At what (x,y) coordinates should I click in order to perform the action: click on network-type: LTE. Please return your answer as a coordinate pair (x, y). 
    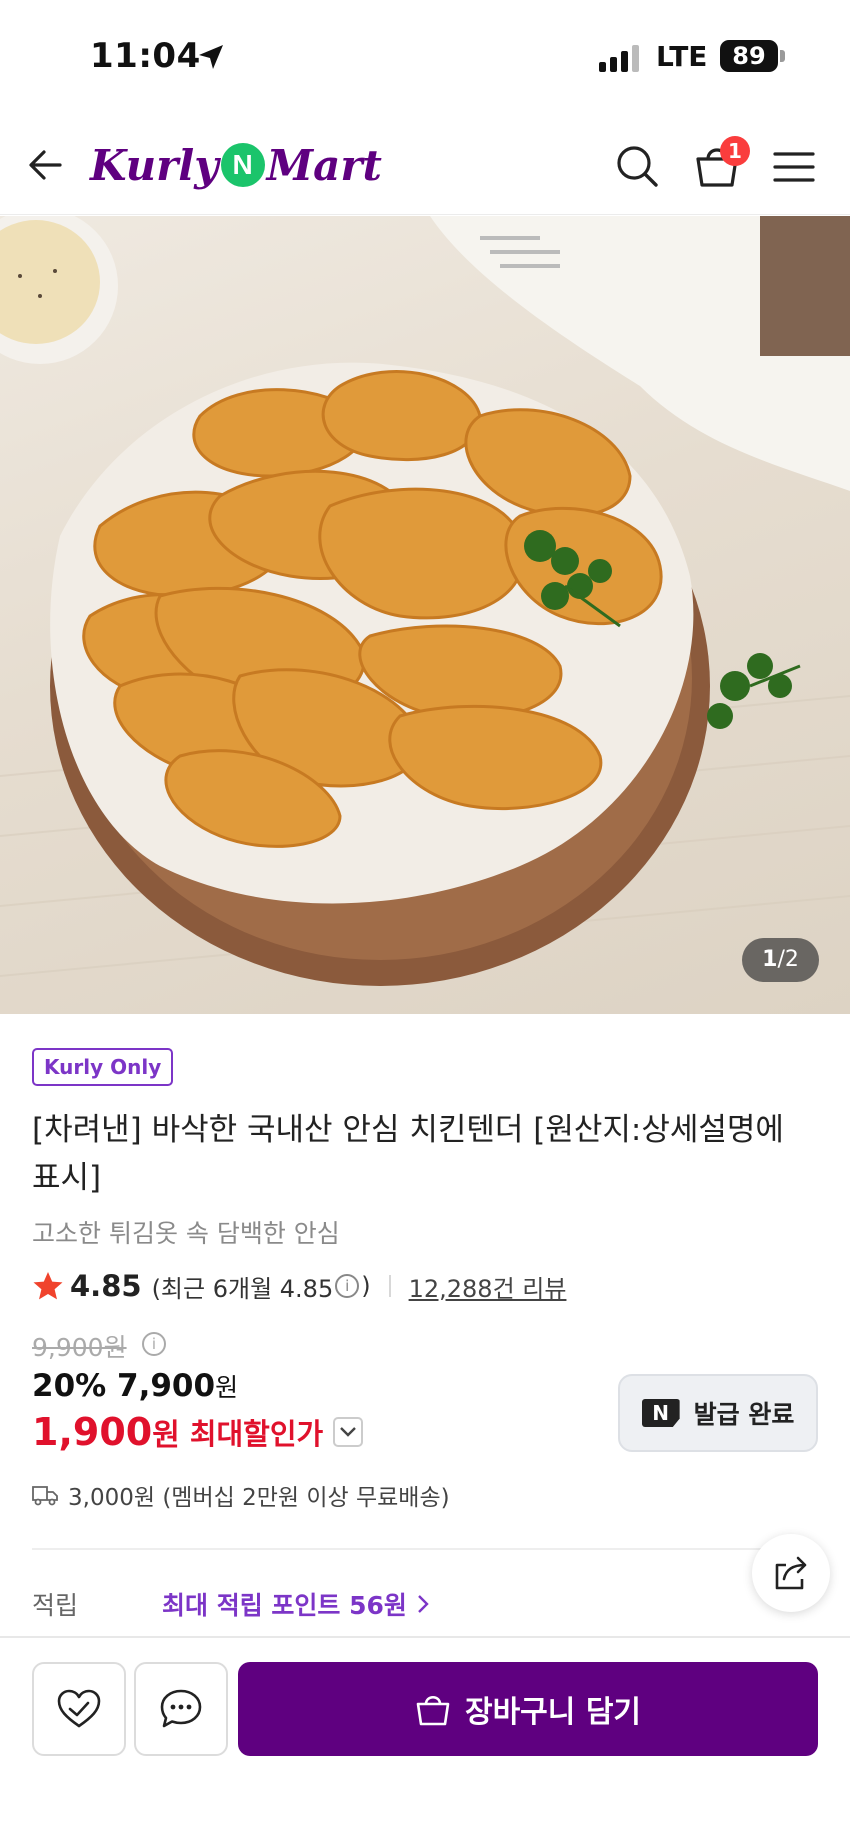
    Looking at the image, I should click on (682, 56).